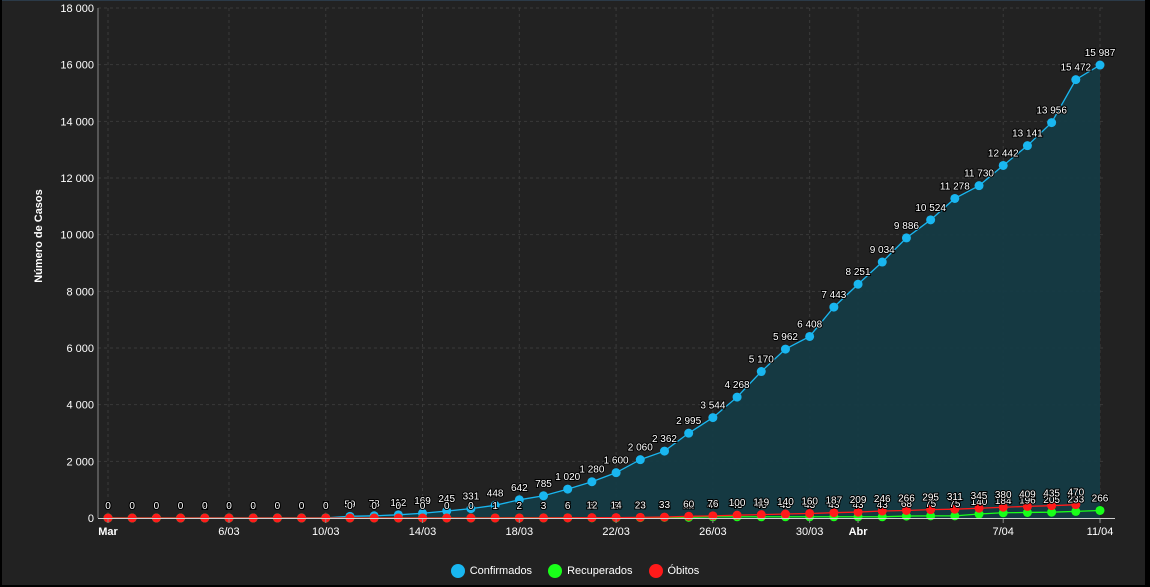 The width and height of the screenshot is (1150, 587). Describe the element at coordinates (1051, 494) in the screenshot. I see `obitos-data-label: 435` at that location.